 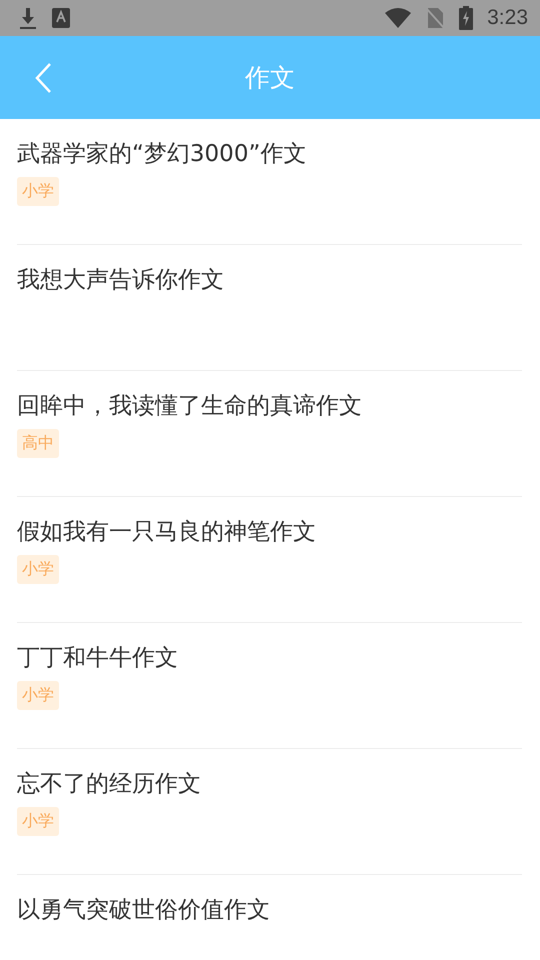 What do you see at coordinates (435, 18) in the screenshot?
I see `no-sim-icon` at bounding box center [435, 18].